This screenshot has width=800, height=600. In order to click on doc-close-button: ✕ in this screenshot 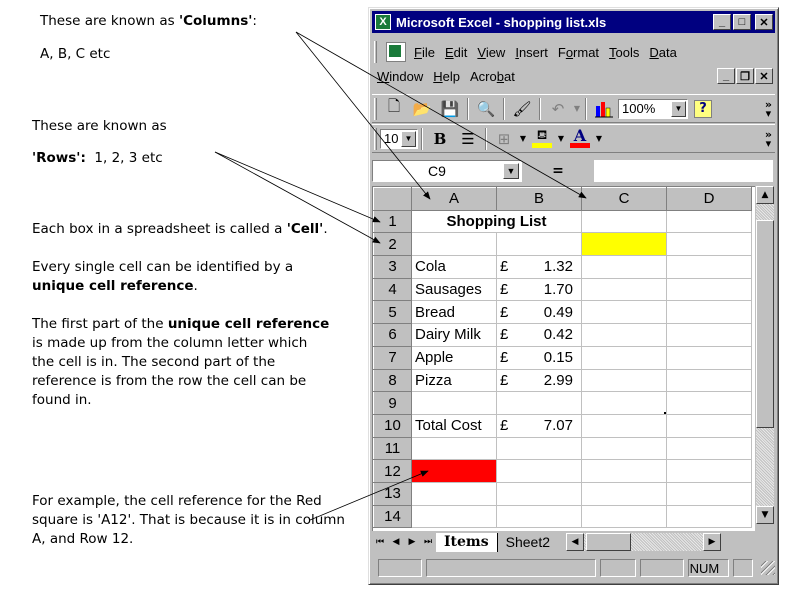, I will do `click(764, 76)`.